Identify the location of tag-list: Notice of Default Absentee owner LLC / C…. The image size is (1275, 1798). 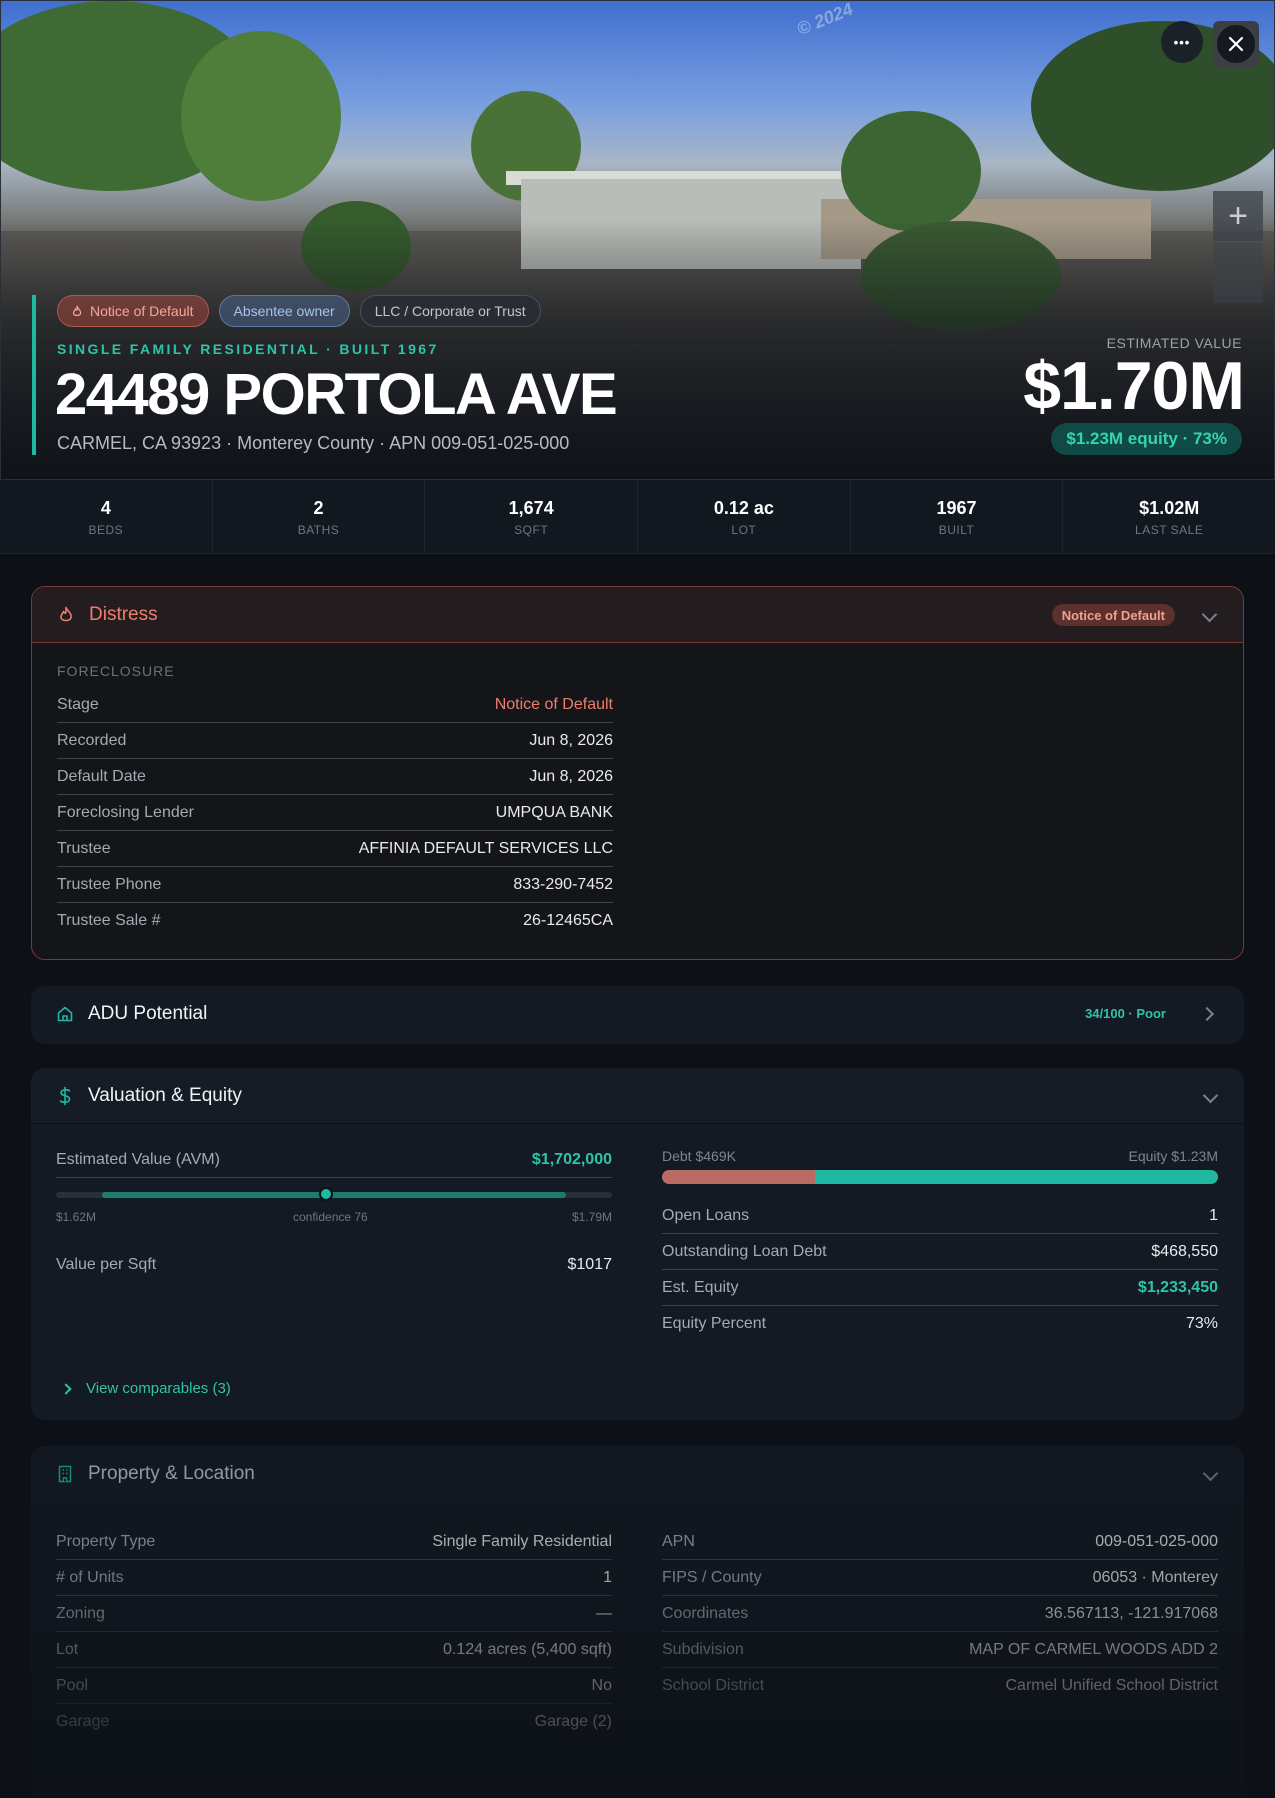
(299, 311).